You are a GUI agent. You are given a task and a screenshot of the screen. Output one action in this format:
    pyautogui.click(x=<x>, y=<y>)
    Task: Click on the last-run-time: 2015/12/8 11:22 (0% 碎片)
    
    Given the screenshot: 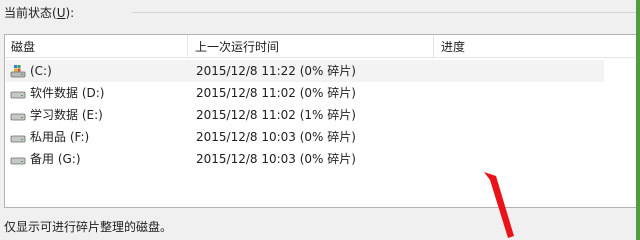 What is the action you would take?
    pyautogui.click(x=276, y=71)
    